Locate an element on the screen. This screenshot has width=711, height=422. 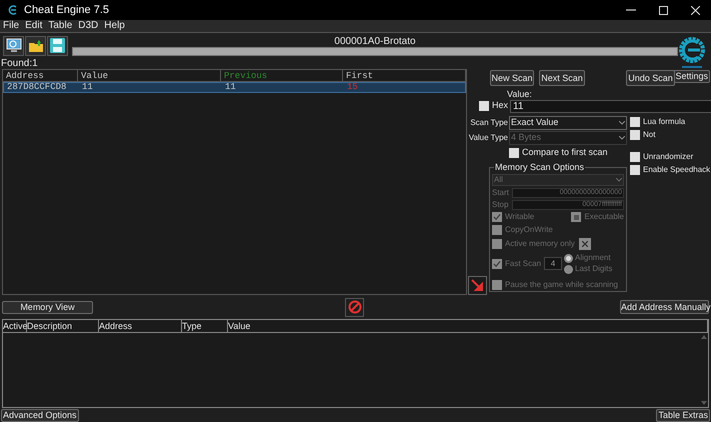
undo-scan-button: Undo Scan is located at coordinates (650, 78).